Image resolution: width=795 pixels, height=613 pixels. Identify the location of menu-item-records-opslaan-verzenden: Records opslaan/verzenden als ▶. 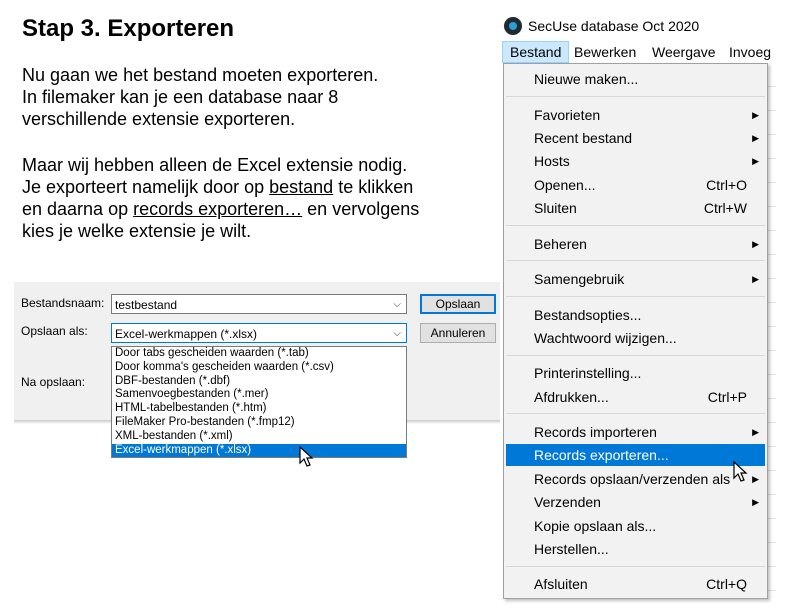
(635, 479).